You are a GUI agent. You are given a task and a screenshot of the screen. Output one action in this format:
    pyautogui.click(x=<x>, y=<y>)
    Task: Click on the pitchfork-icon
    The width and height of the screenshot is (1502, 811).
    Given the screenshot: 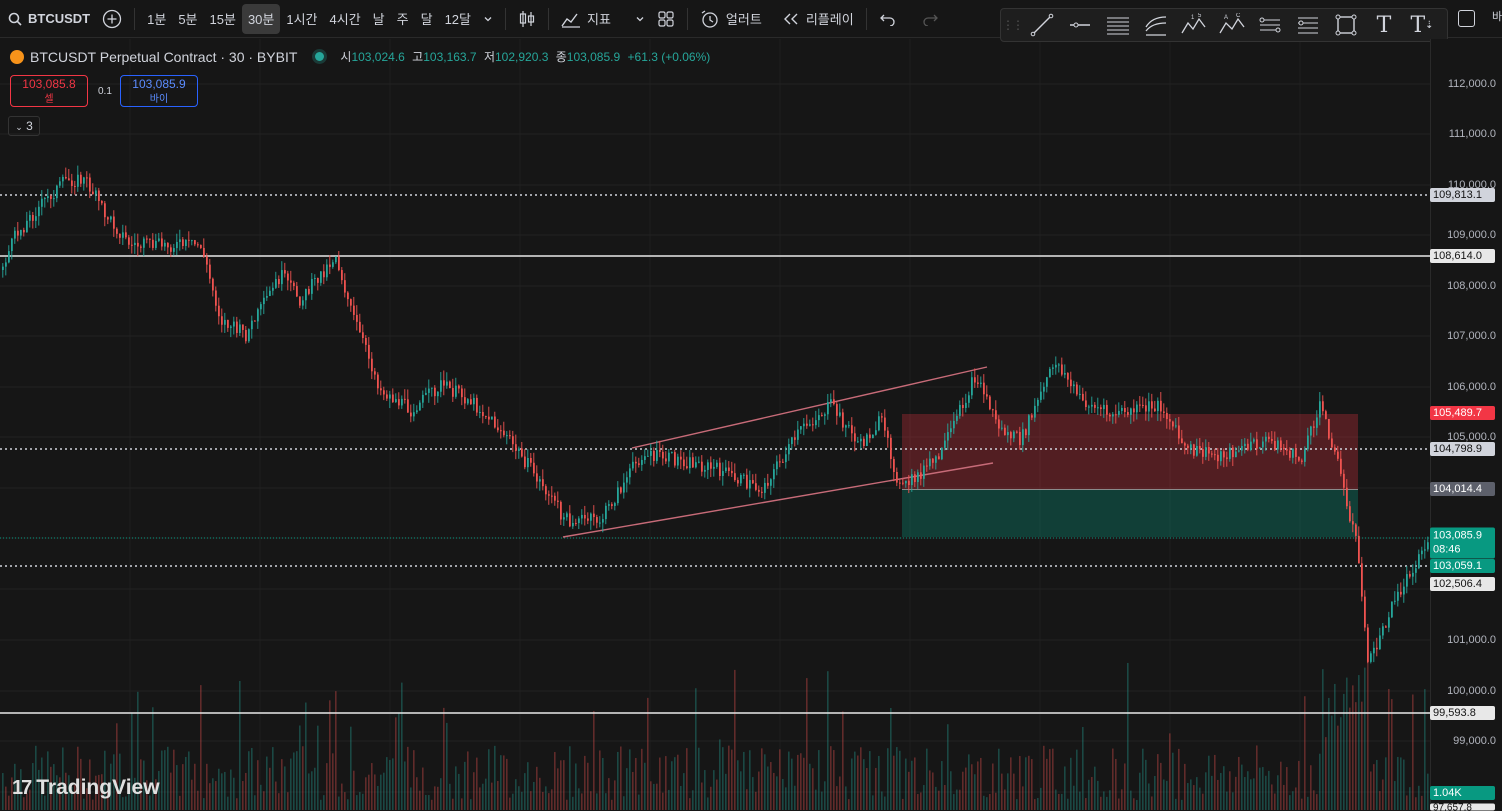 What is the action you would take?
    pyautogui.click(x=1156, y=25)
    